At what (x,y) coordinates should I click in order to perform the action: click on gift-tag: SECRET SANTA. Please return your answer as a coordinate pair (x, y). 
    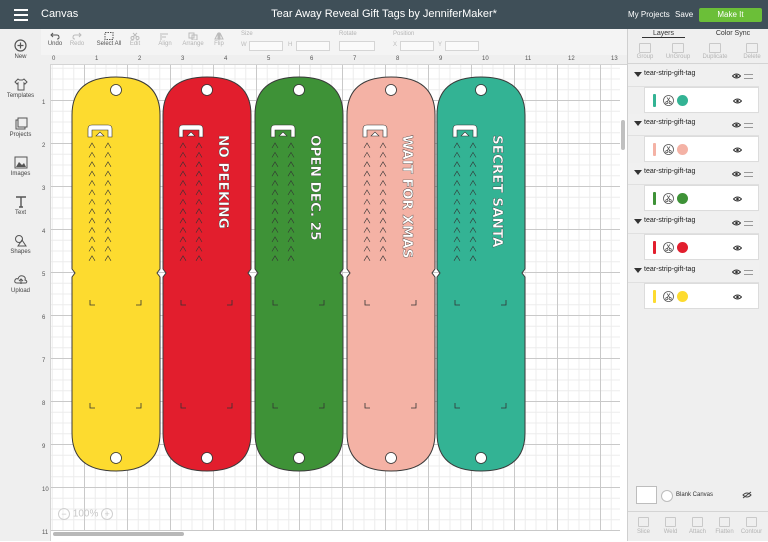
    Looking at the image, I should click on (481, 274).